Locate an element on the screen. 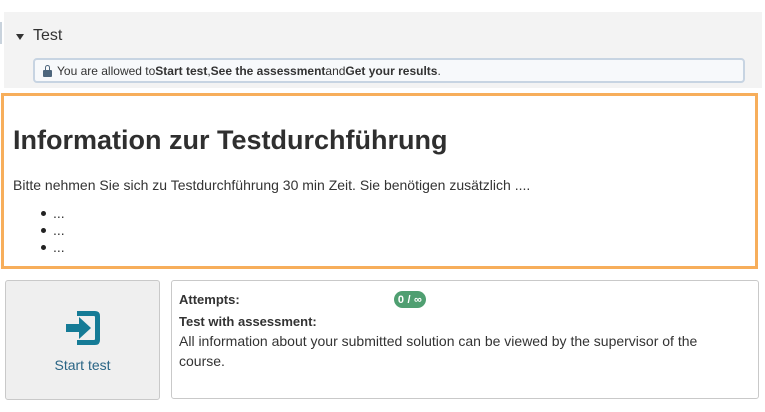 This screenshot has width=765, height=412. permission-see-assessment: See the assessment is located at coordinates (268, 70).